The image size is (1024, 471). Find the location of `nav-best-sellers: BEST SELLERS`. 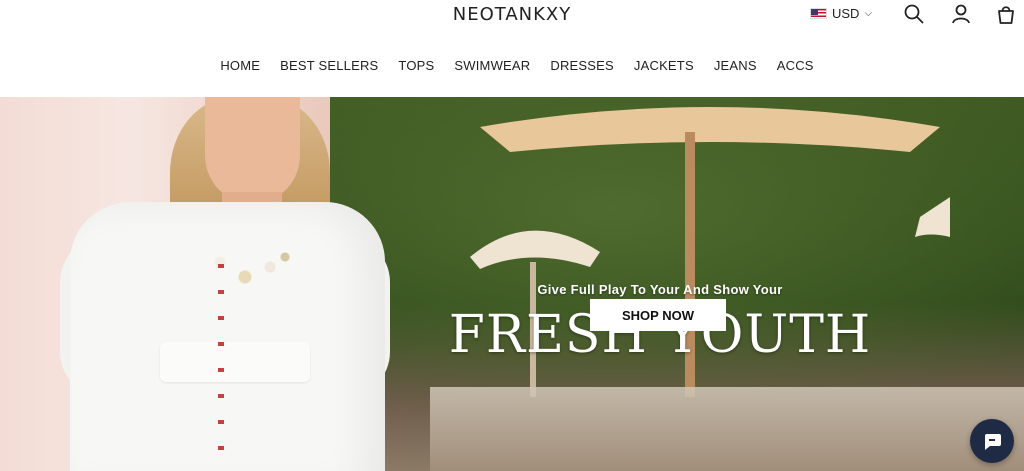

nav-best-sellers: BEST SELLERS is located at coordinates (329, 65).